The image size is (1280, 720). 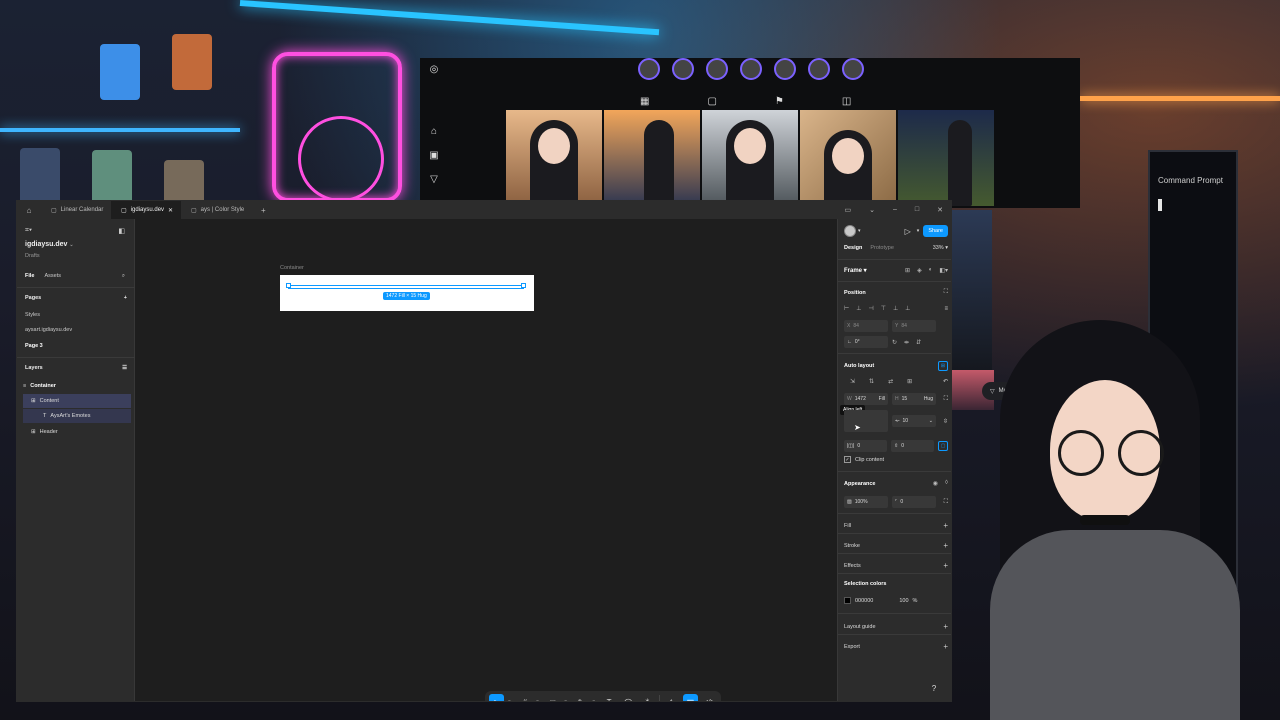 What do you see at coordinates (552, 698) in the screenshot?
I see `rectangle-tool-icon: □` at bounding box center [552, 698].